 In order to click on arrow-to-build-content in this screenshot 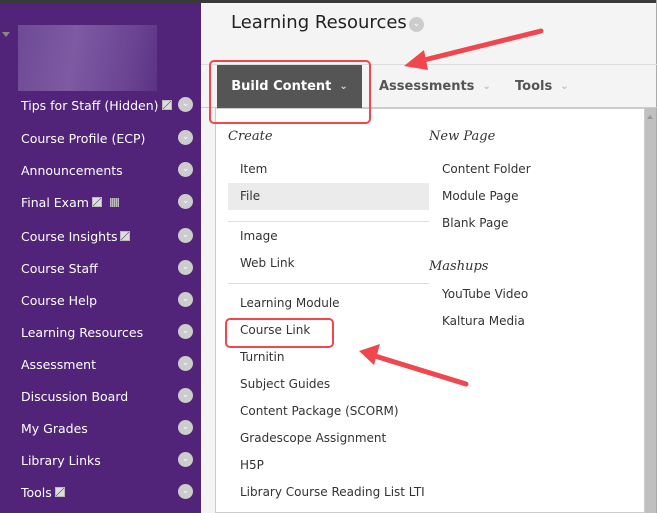, I will do `click(474, 49)`.